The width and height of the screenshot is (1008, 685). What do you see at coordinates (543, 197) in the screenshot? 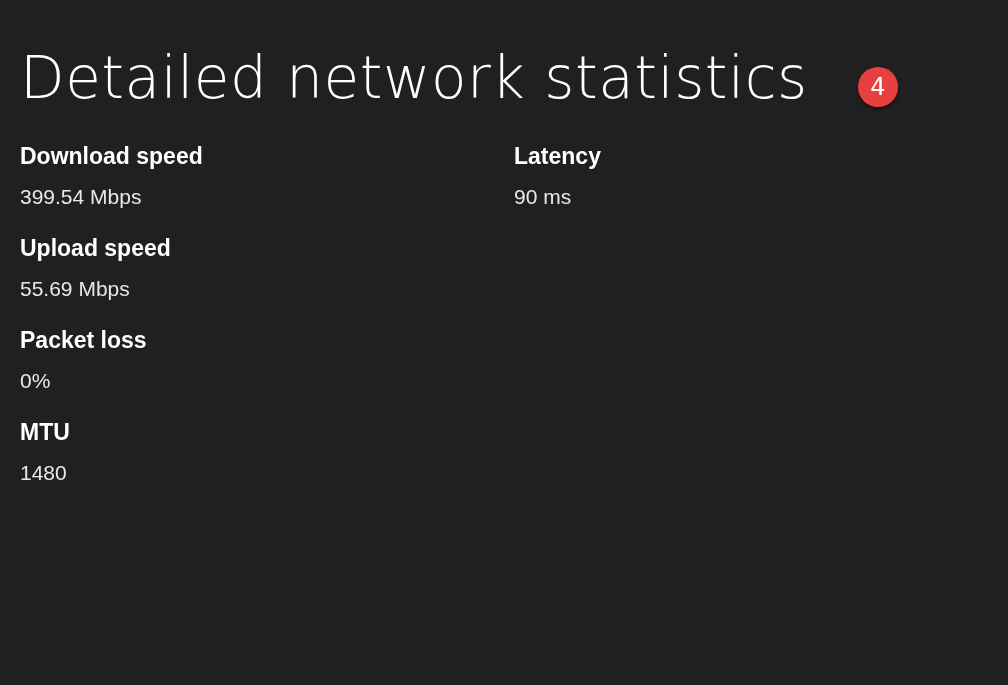
I see `stat-value: 90 ms` at bounding box center [543, 197].